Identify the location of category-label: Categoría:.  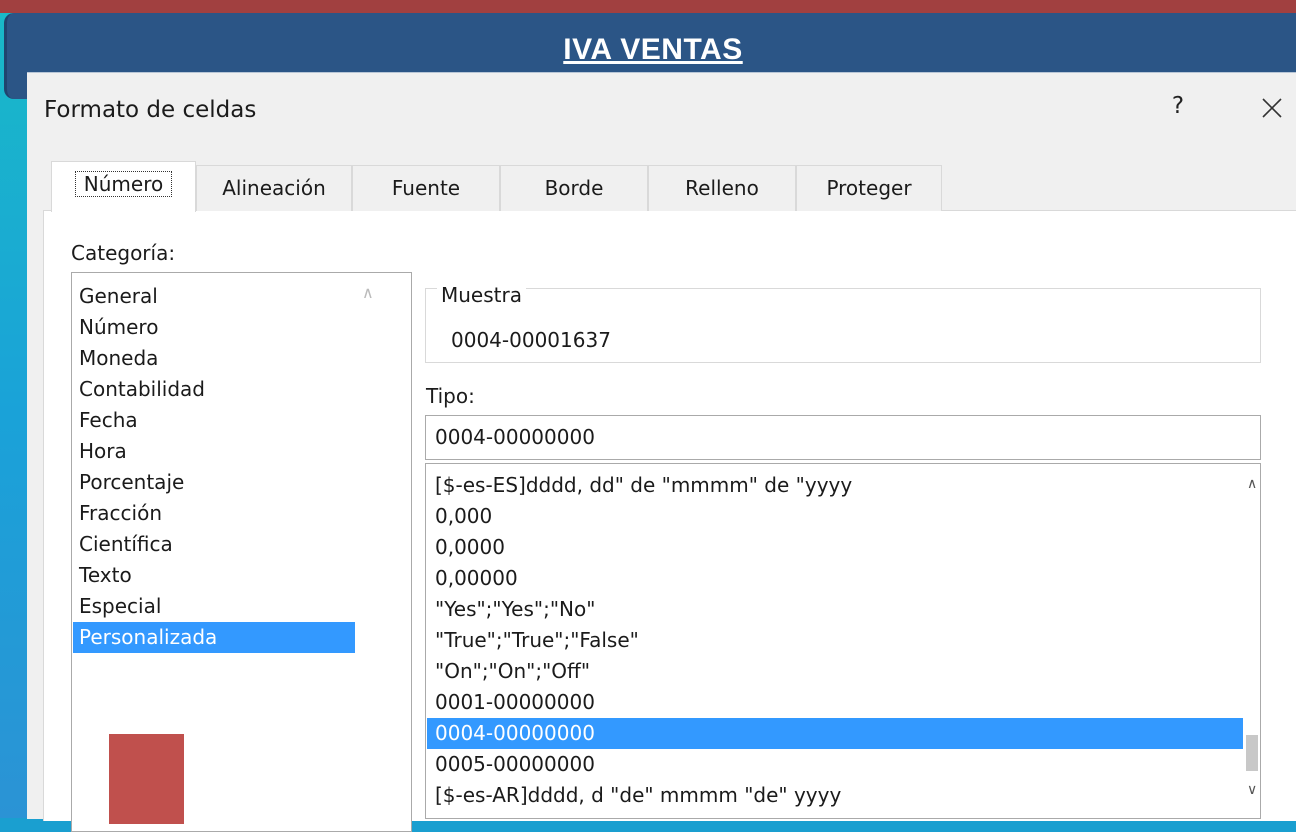
(123, 253).